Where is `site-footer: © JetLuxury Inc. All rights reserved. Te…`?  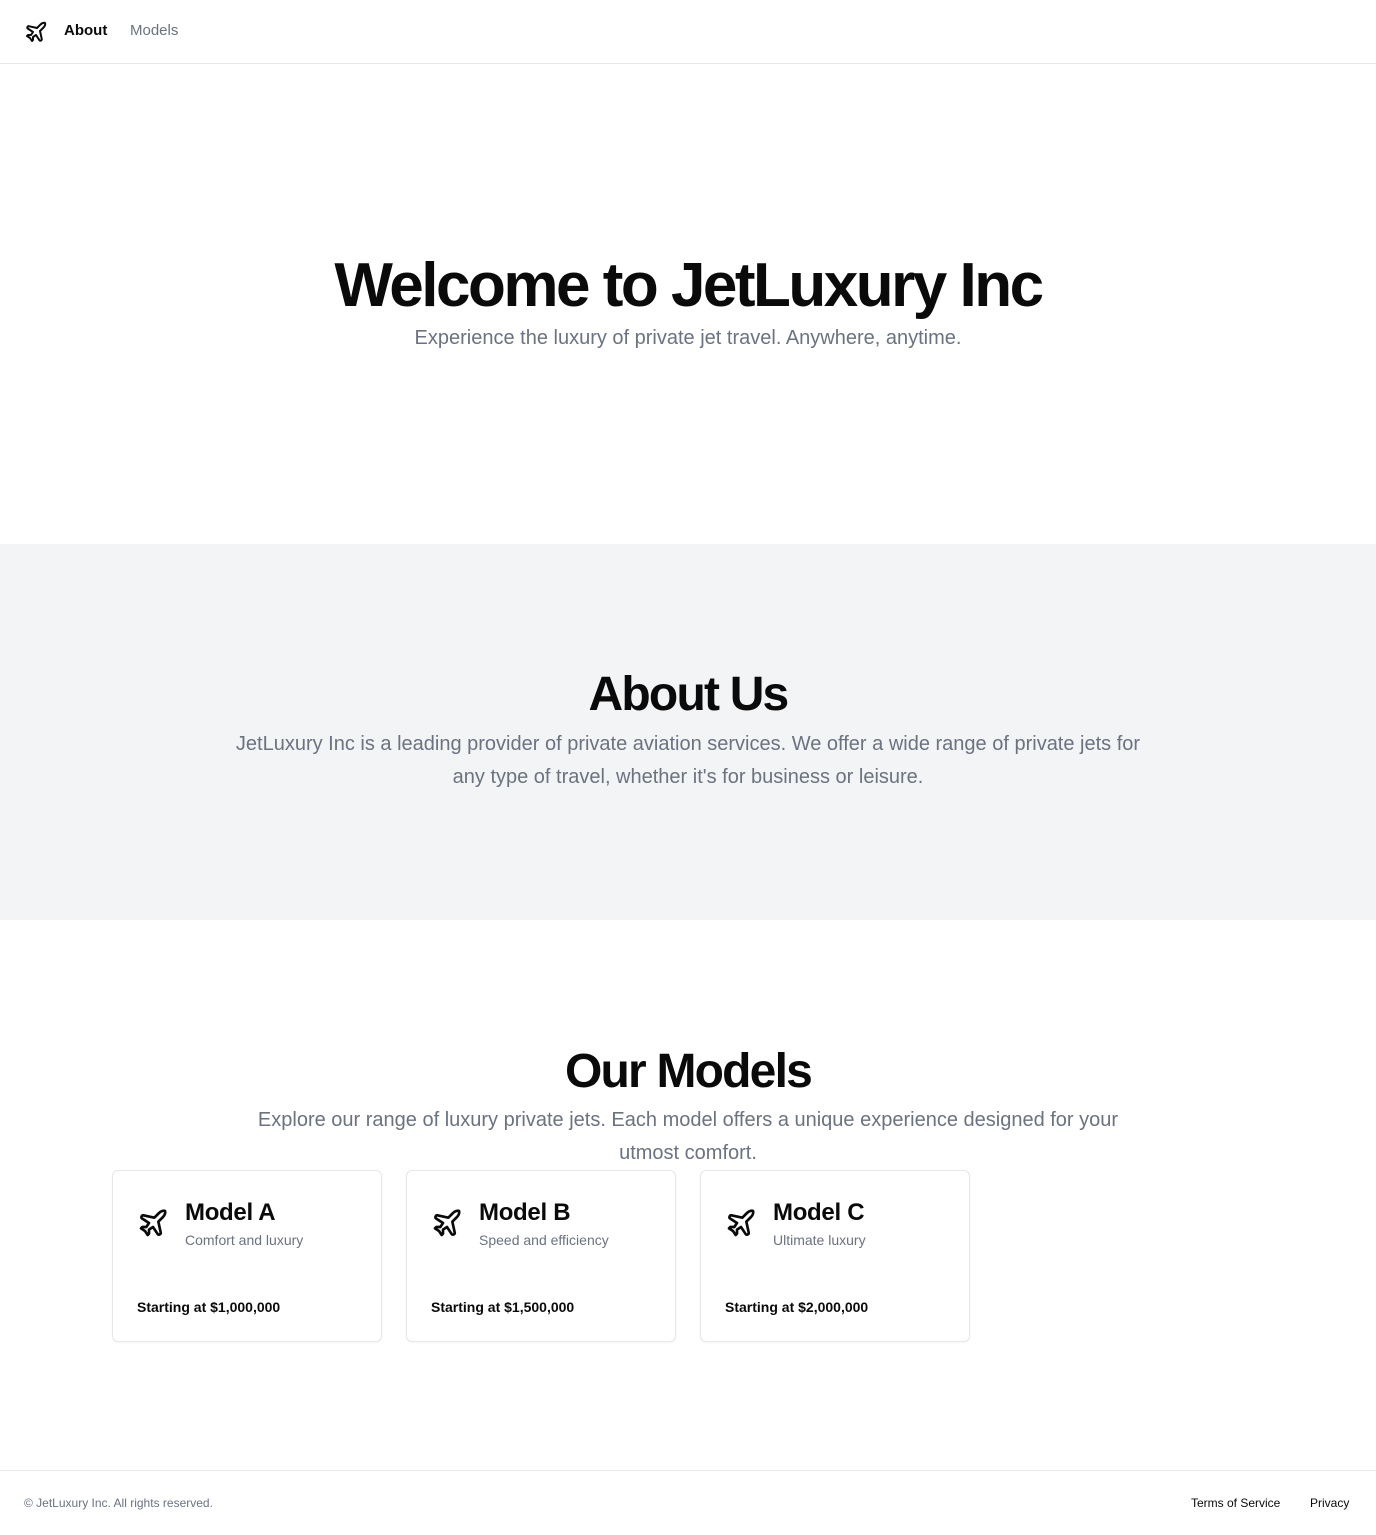
site-footer: © JetLuxury Inc. All rights reserved. Te… is located at coordinates (688, 1502).